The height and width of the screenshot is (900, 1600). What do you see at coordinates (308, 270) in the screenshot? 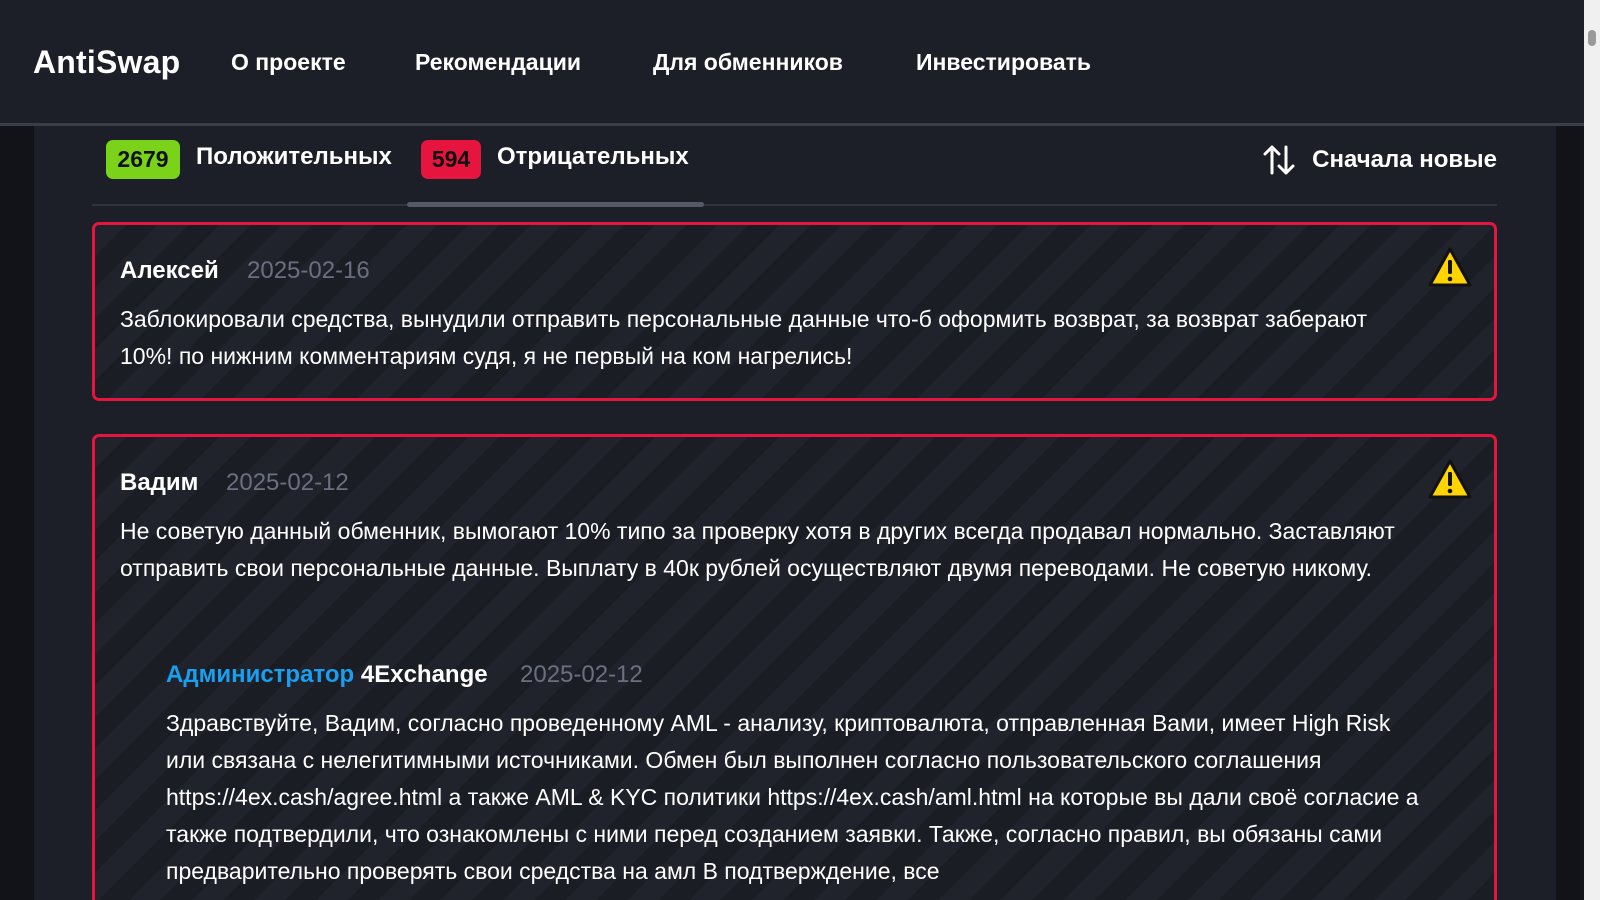
I see `review-date: 2025-02-16` at bounding box center [308, 270].